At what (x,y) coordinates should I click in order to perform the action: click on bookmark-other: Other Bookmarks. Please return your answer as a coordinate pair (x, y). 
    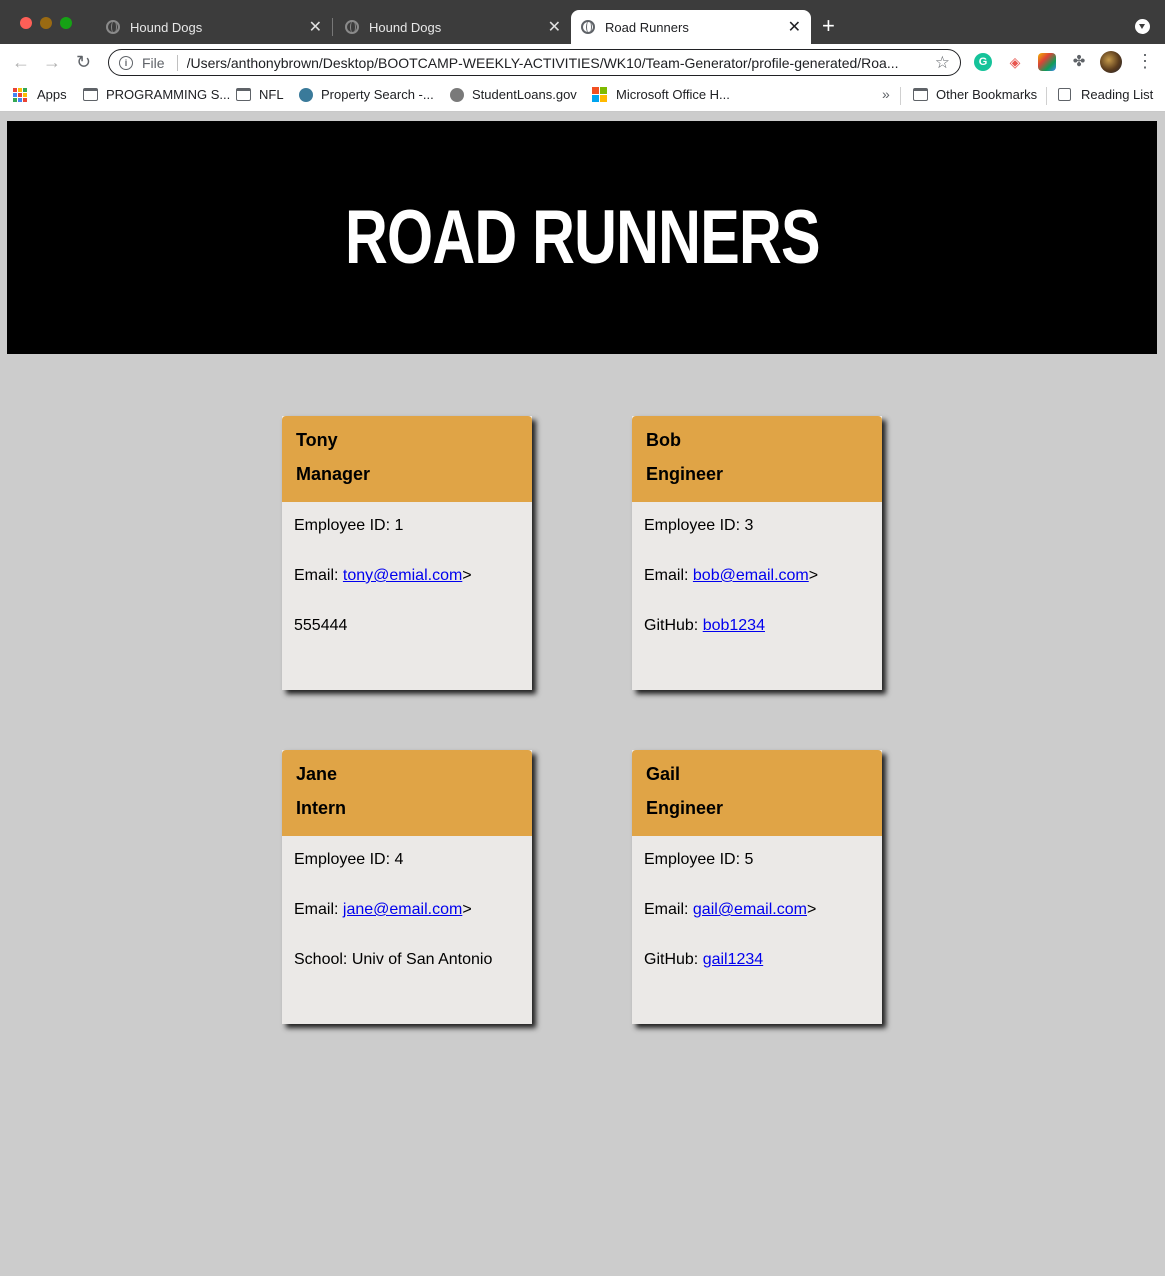
    Looking at the image, I should click on (975, 94).